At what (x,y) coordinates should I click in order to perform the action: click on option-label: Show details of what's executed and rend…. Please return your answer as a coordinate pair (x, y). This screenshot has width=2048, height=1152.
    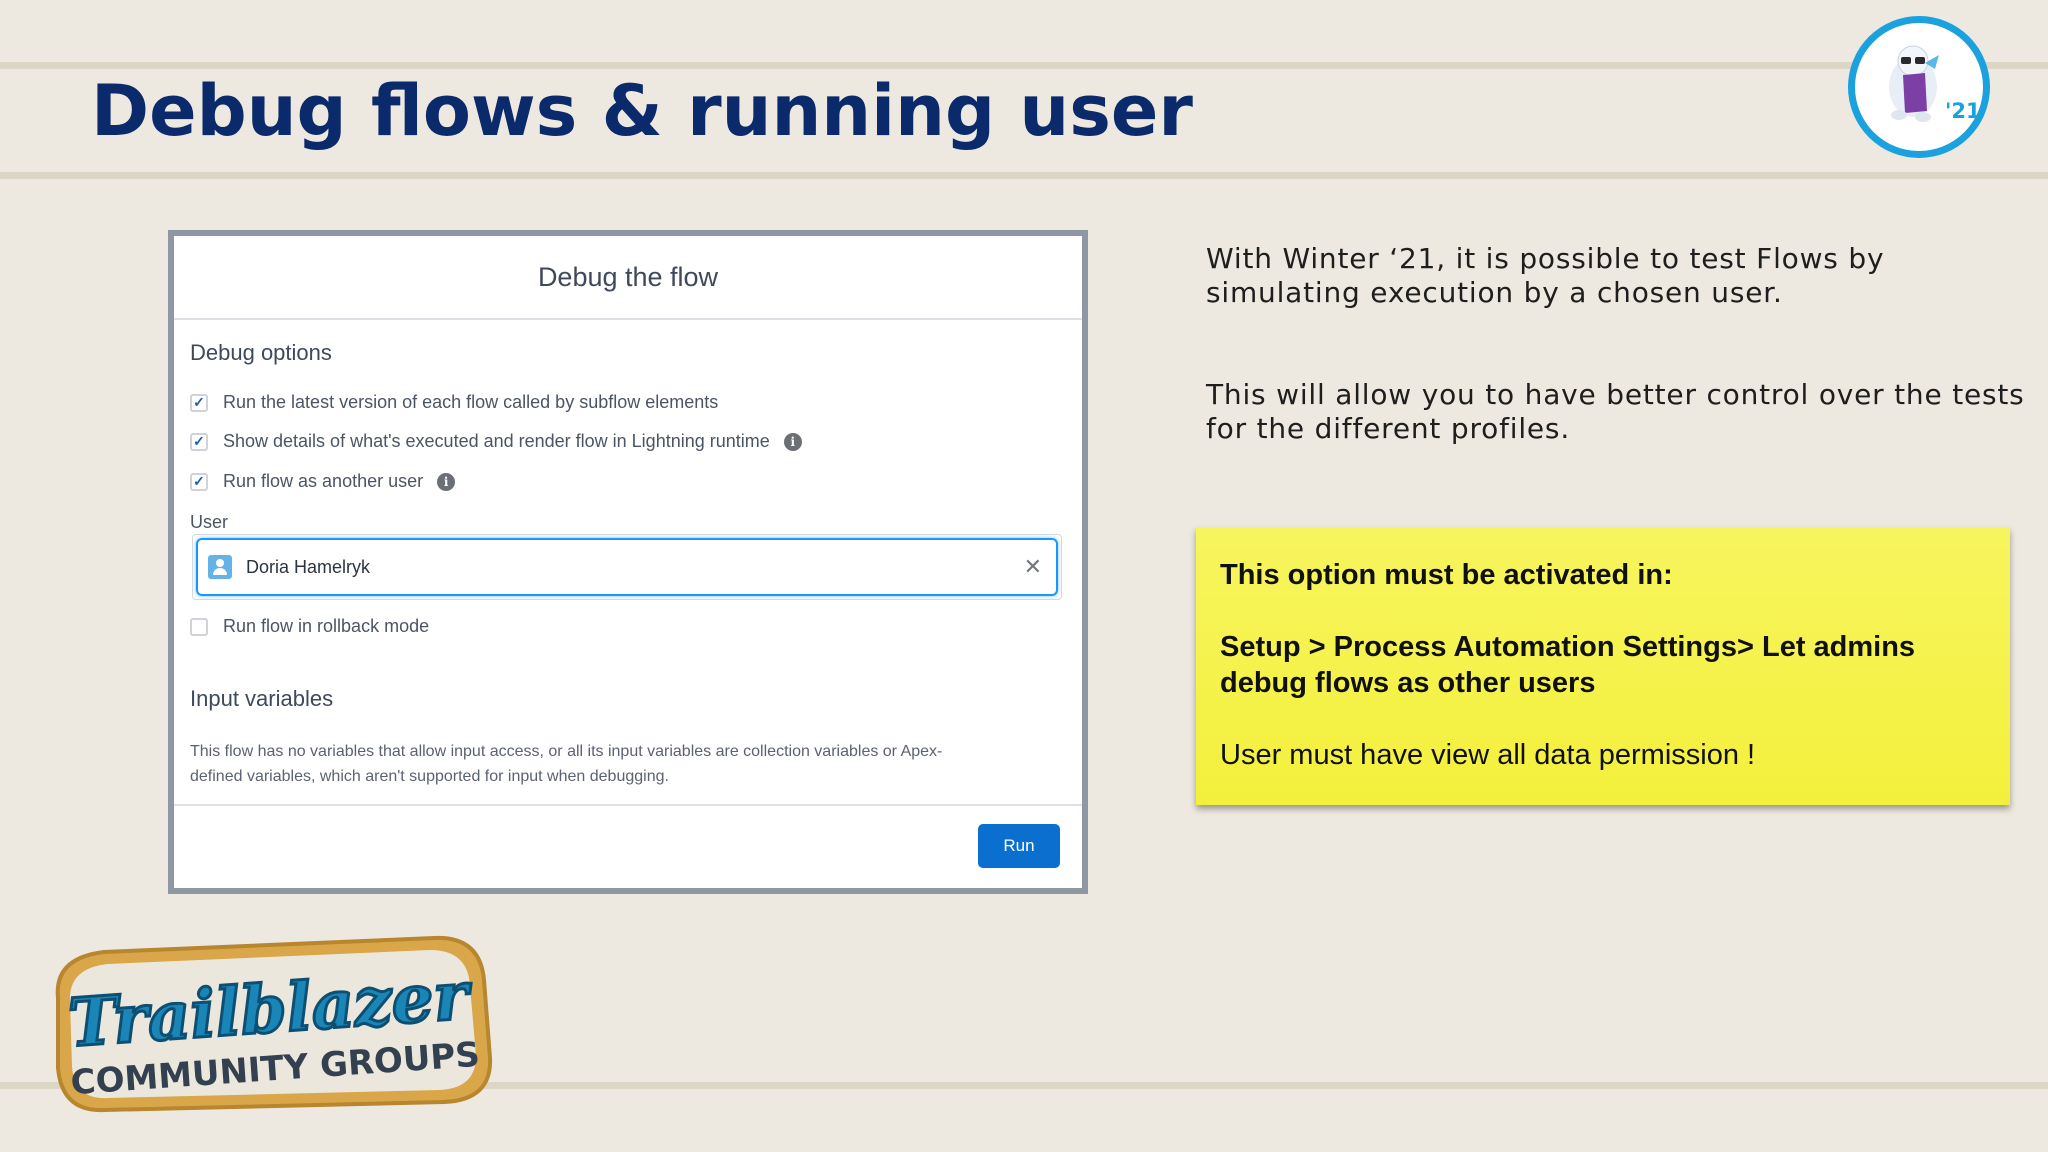
    Looking at the image, I should click on (496, 441).